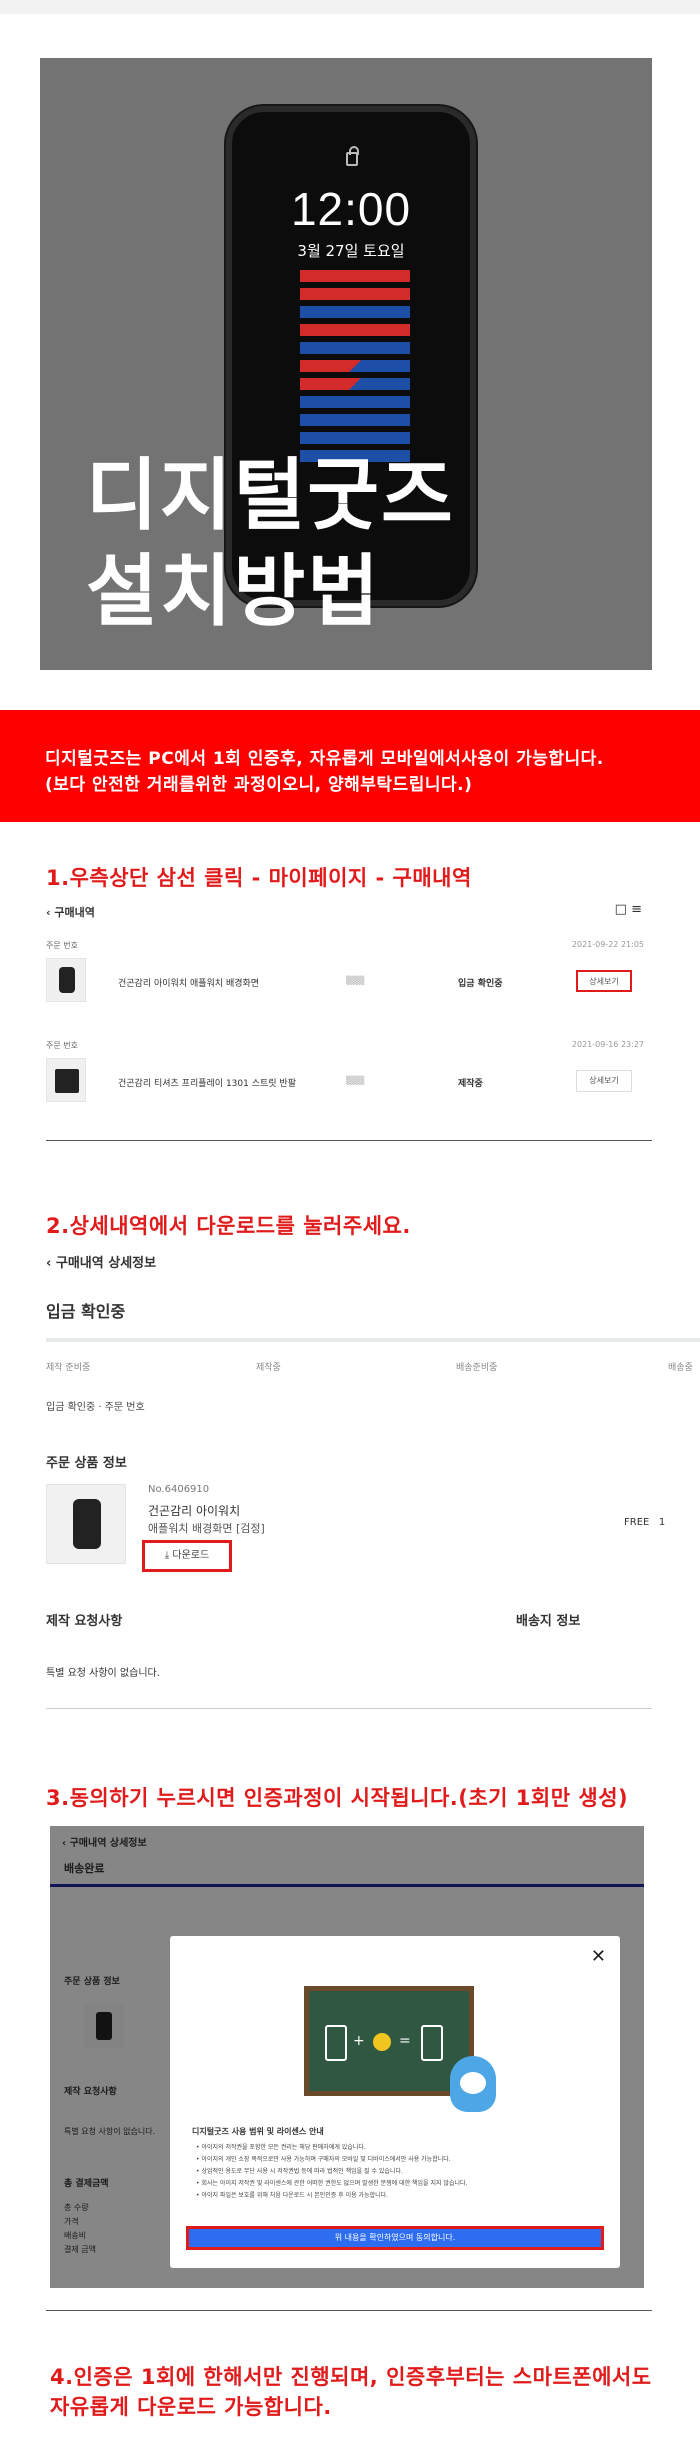 The width and height of the screenshot is (700, 2462). Describe the element at coordinates (259, 785) in the screenshot. I see `notice-line2: (보다 안전한 거래를위한 과정이오니, 양해부탁드립니다.)` at that location.